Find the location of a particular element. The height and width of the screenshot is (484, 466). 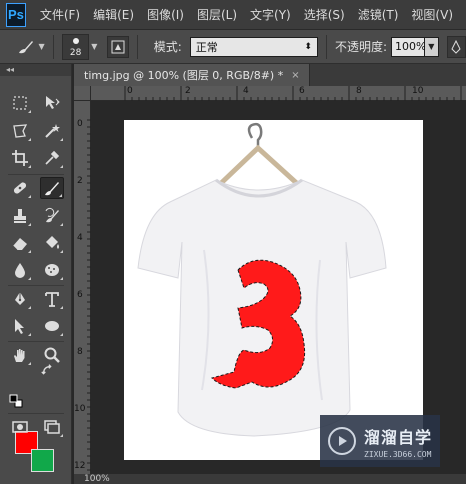

hand-tool is located at coordinates (20, 355).